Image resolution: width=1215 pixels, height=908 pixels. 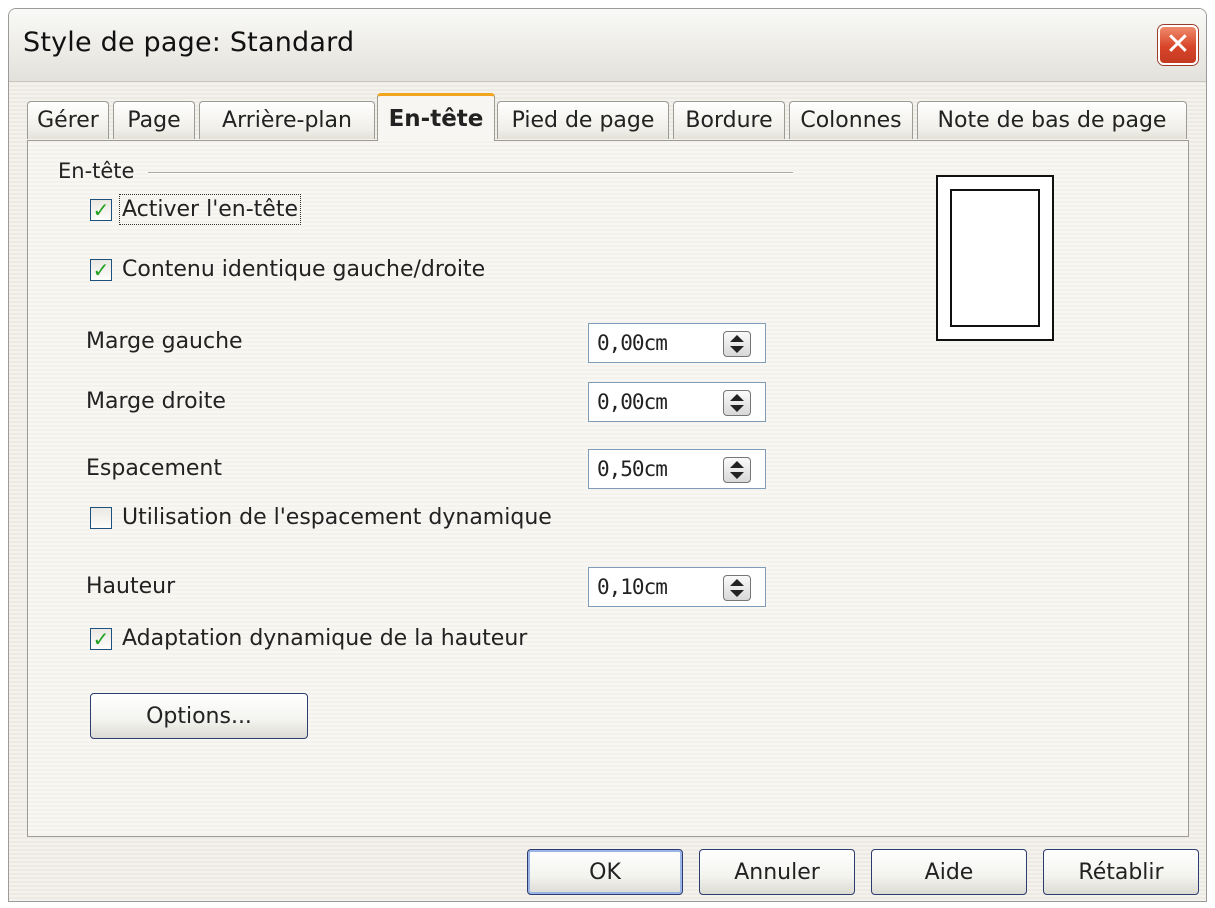 I want to click on tab-footer: Pied de page, so click(x=583, y=120).